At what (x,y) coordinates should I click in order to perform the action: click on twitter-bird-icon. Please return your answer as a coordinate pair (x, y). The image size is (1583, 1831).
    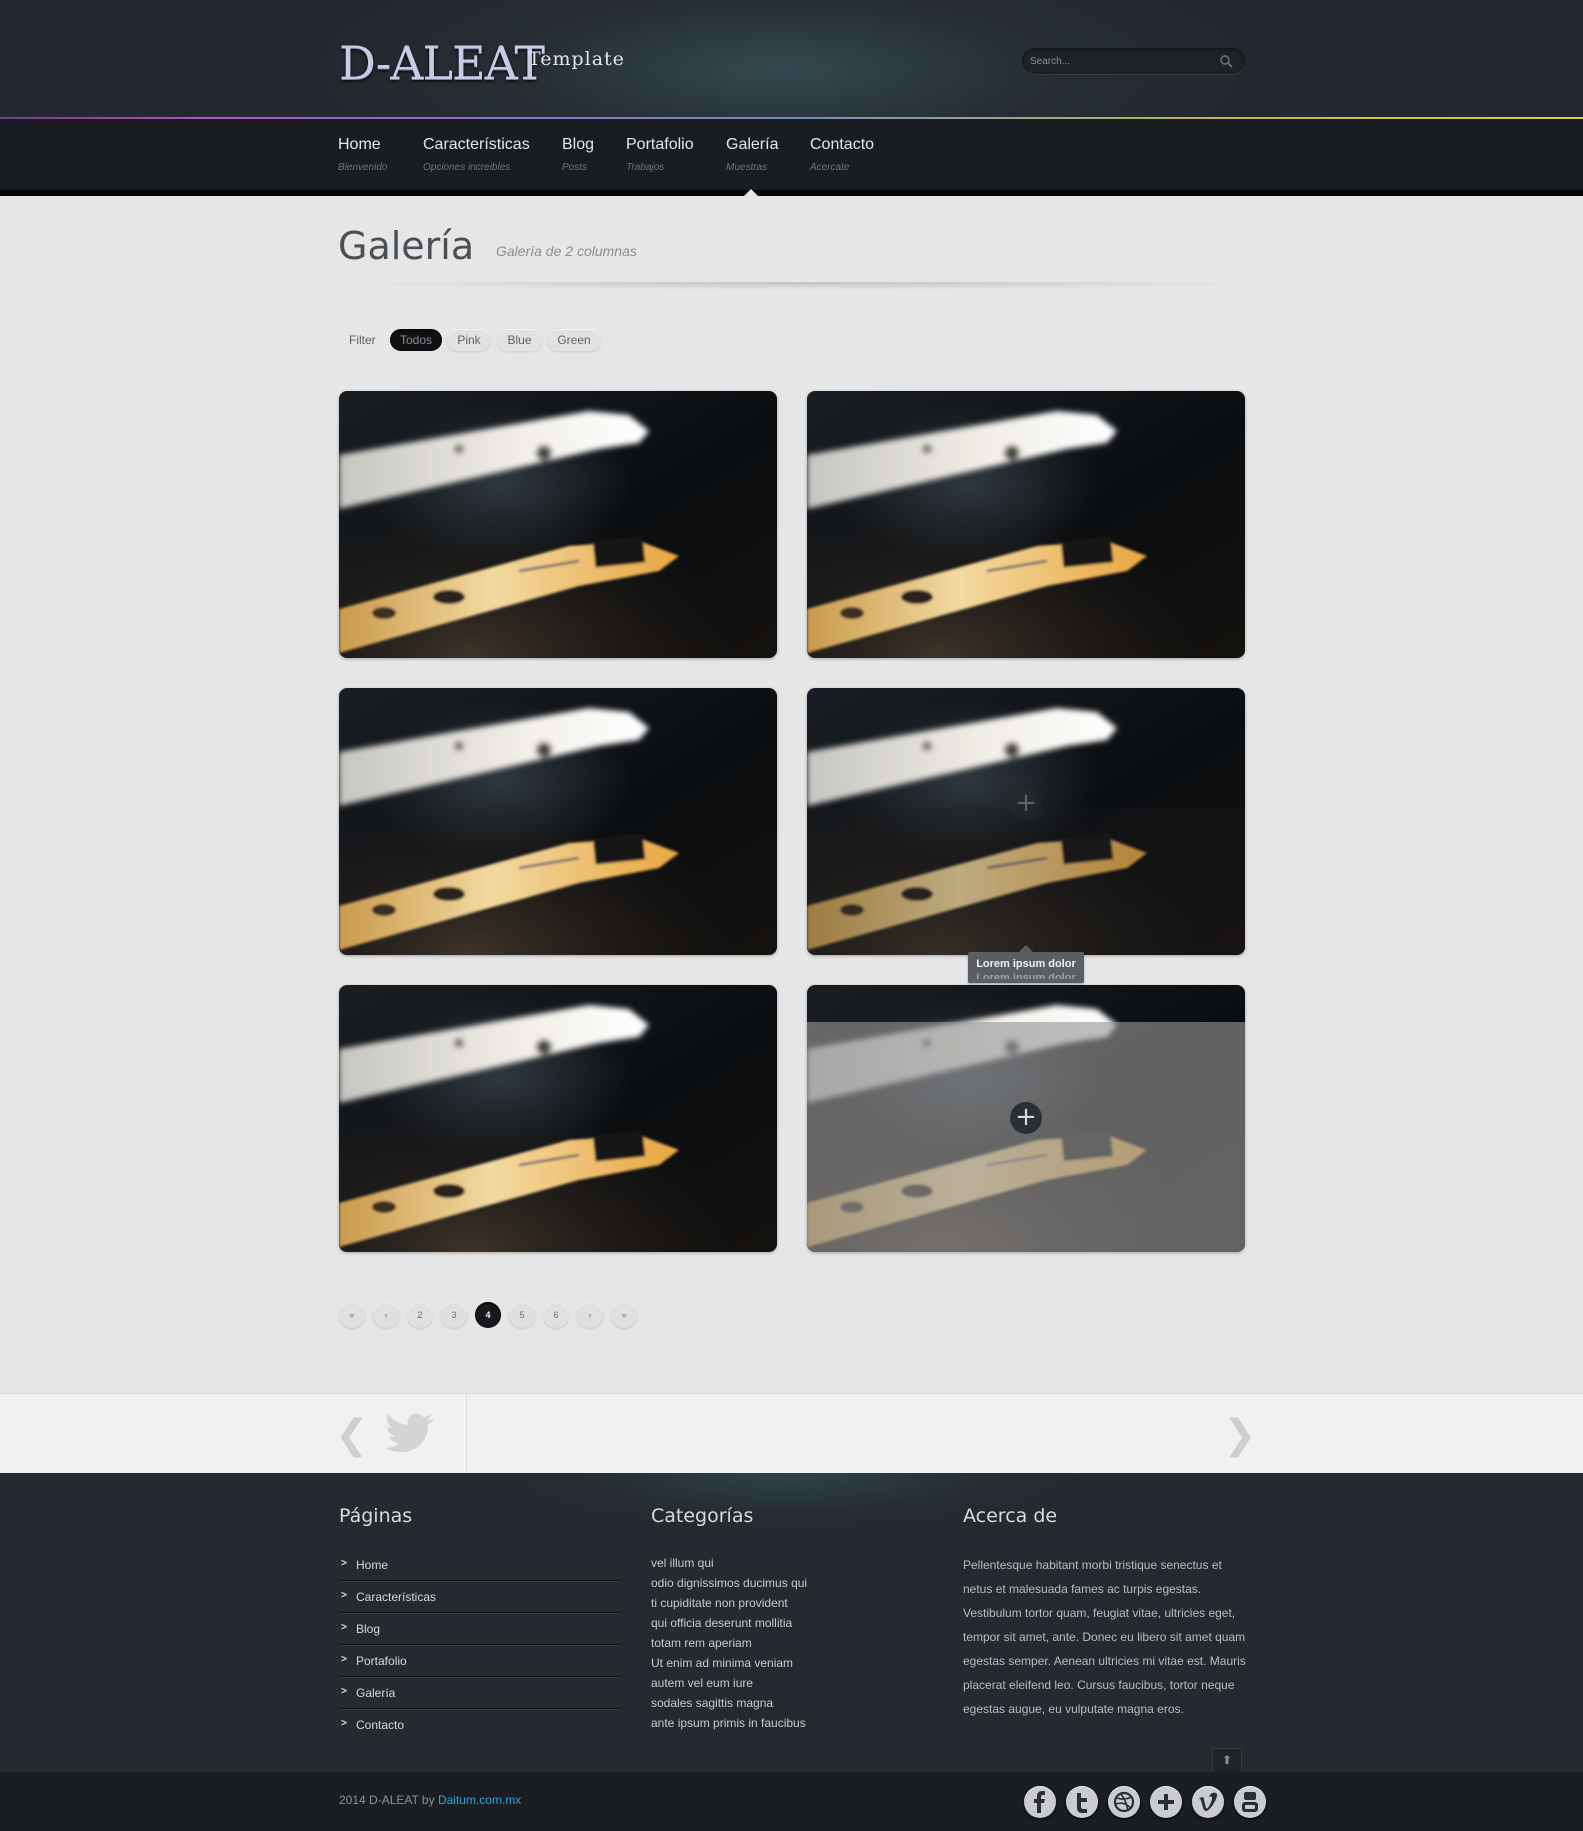
    Looking at the image, I should click on (410, 1432).